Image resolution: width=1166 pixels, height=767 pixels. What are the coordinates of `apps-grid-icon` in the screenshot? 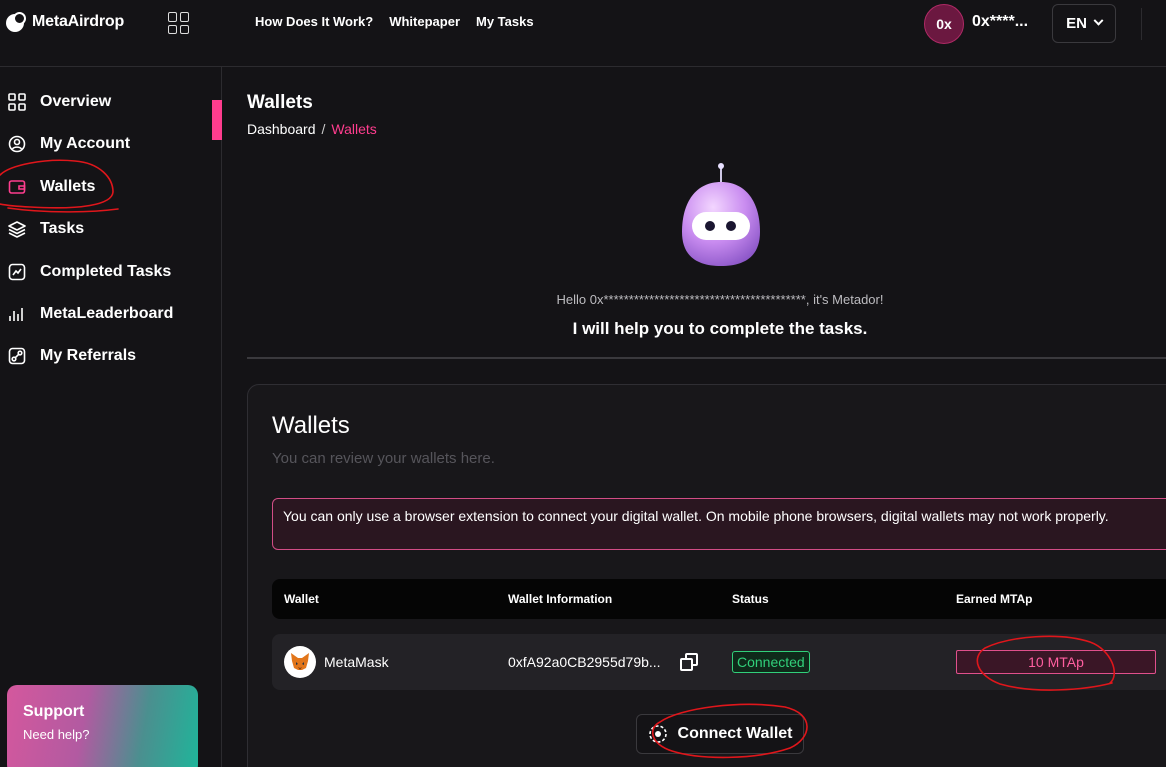 It's located at (179, 23).